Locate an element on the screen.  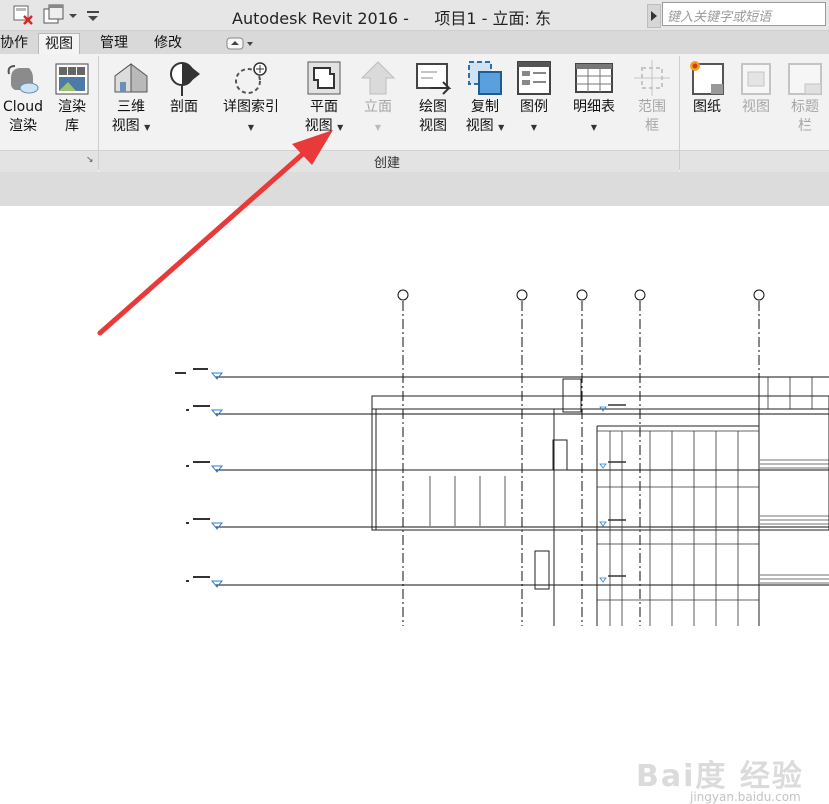
scope-box-button: 范围 框 is located at coordinates (652, 97).